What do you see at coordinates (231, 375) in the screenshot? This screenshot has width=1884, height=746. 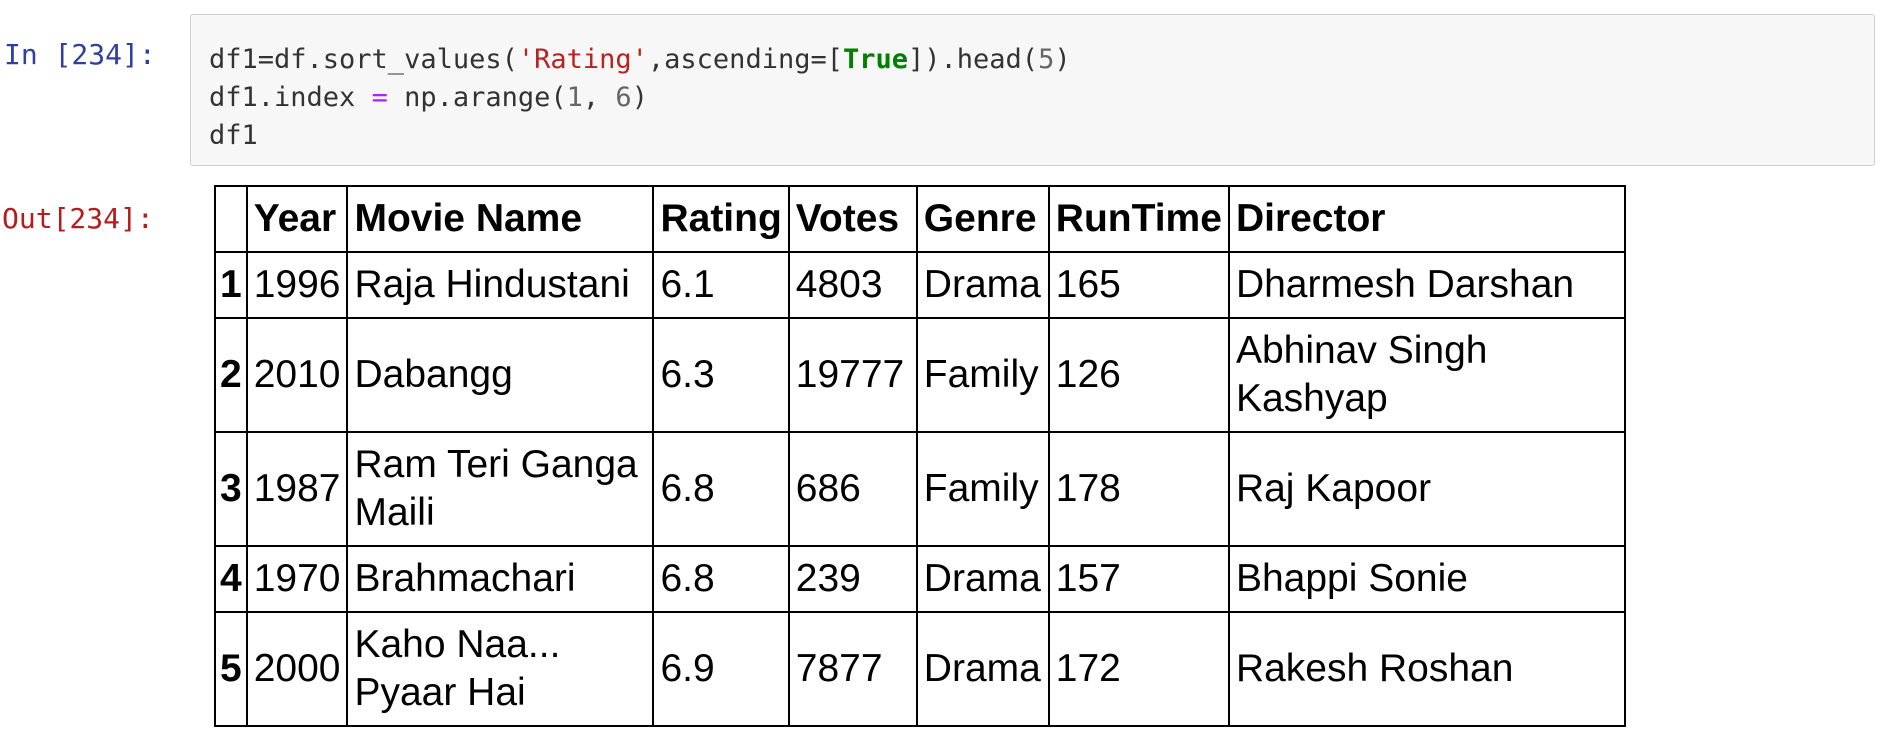 I see `row-index: 2` at bounding box center [231, 375].